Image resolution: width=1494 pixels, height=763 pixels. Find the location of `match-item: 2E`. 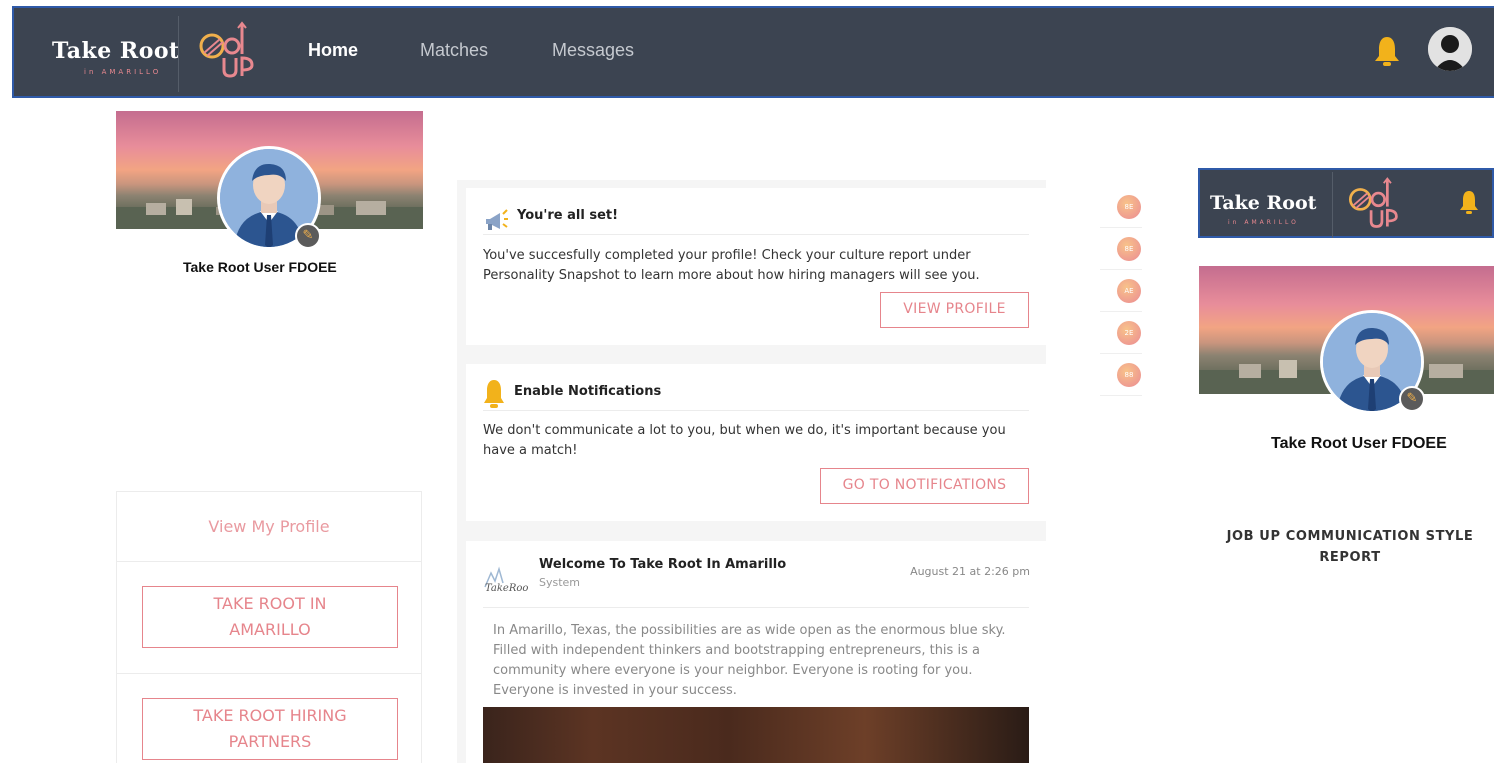

match-item: 2E is located at coordinates (1121, 333).